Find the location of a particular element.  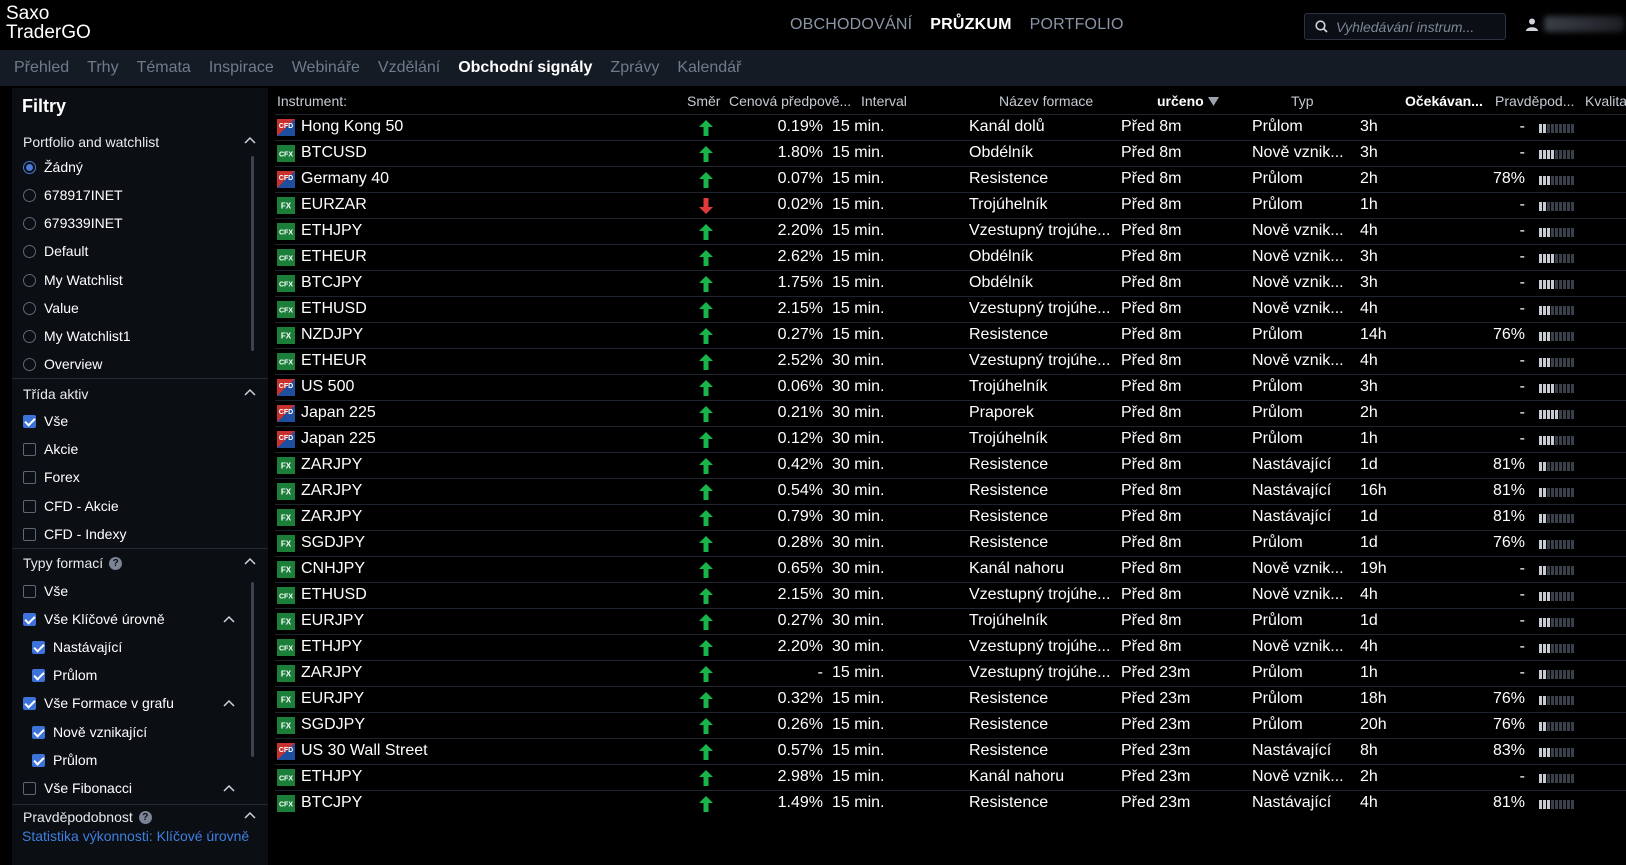

portfolio-option: 679339INET is located at coordinates (73, 223).